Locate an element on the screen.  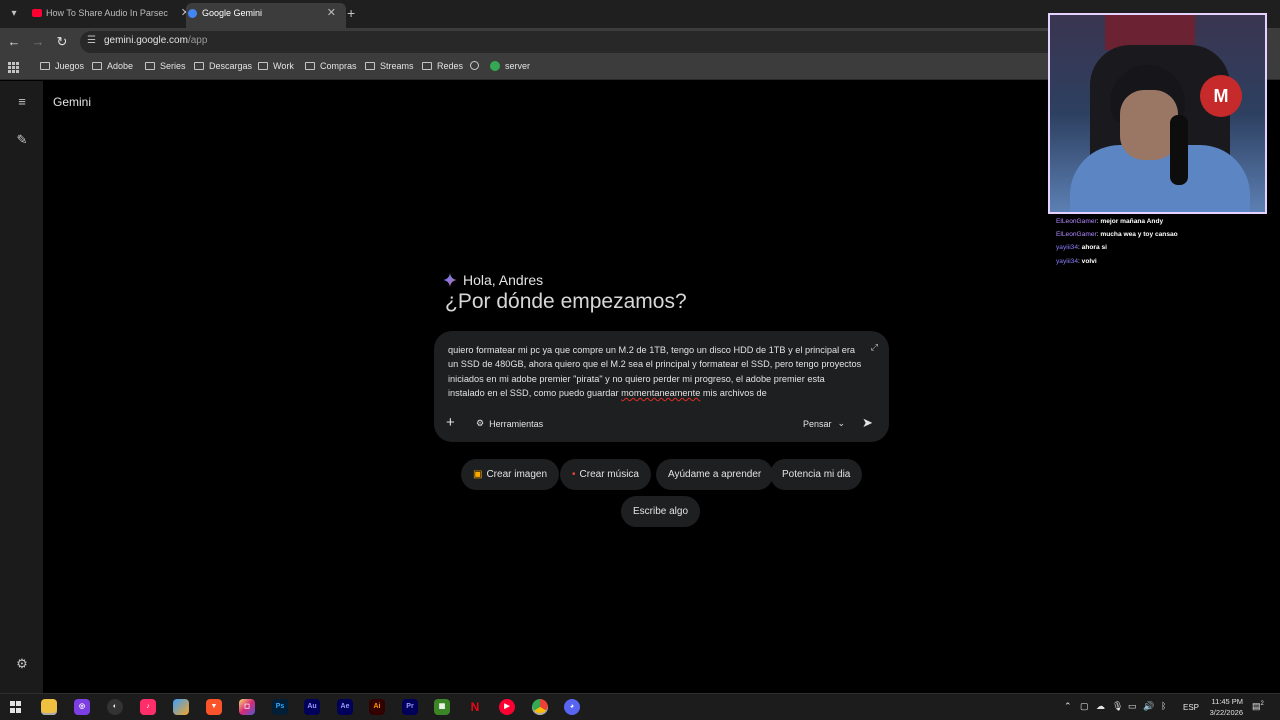
menu-icon: ≡ is located at coordinates (22, 102).